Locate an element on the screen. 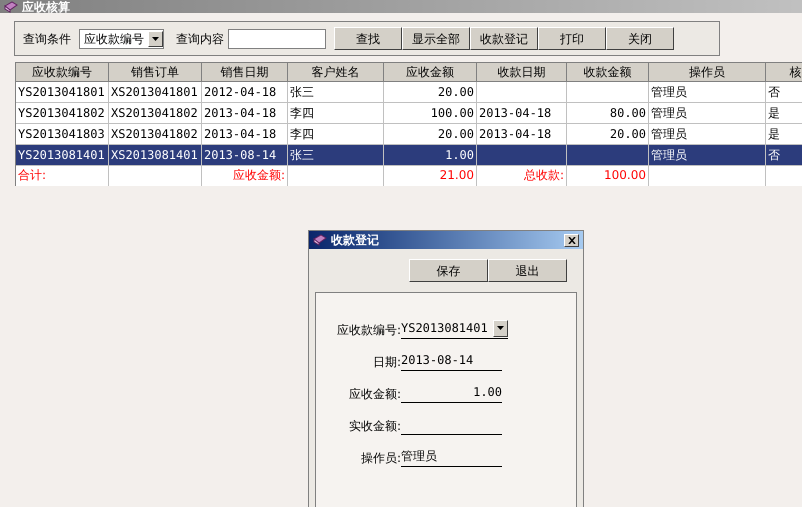 The height and width of the screenshot is (507, 802). table-cell: 1.00 is located at coordinates (430, 155).